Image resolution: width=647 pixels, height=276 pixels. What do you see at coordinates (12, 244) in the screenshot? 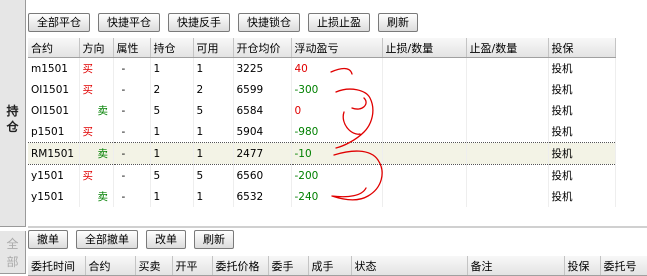
I see `tab-orders-char-1: 全` at bounding box center [12, 244].